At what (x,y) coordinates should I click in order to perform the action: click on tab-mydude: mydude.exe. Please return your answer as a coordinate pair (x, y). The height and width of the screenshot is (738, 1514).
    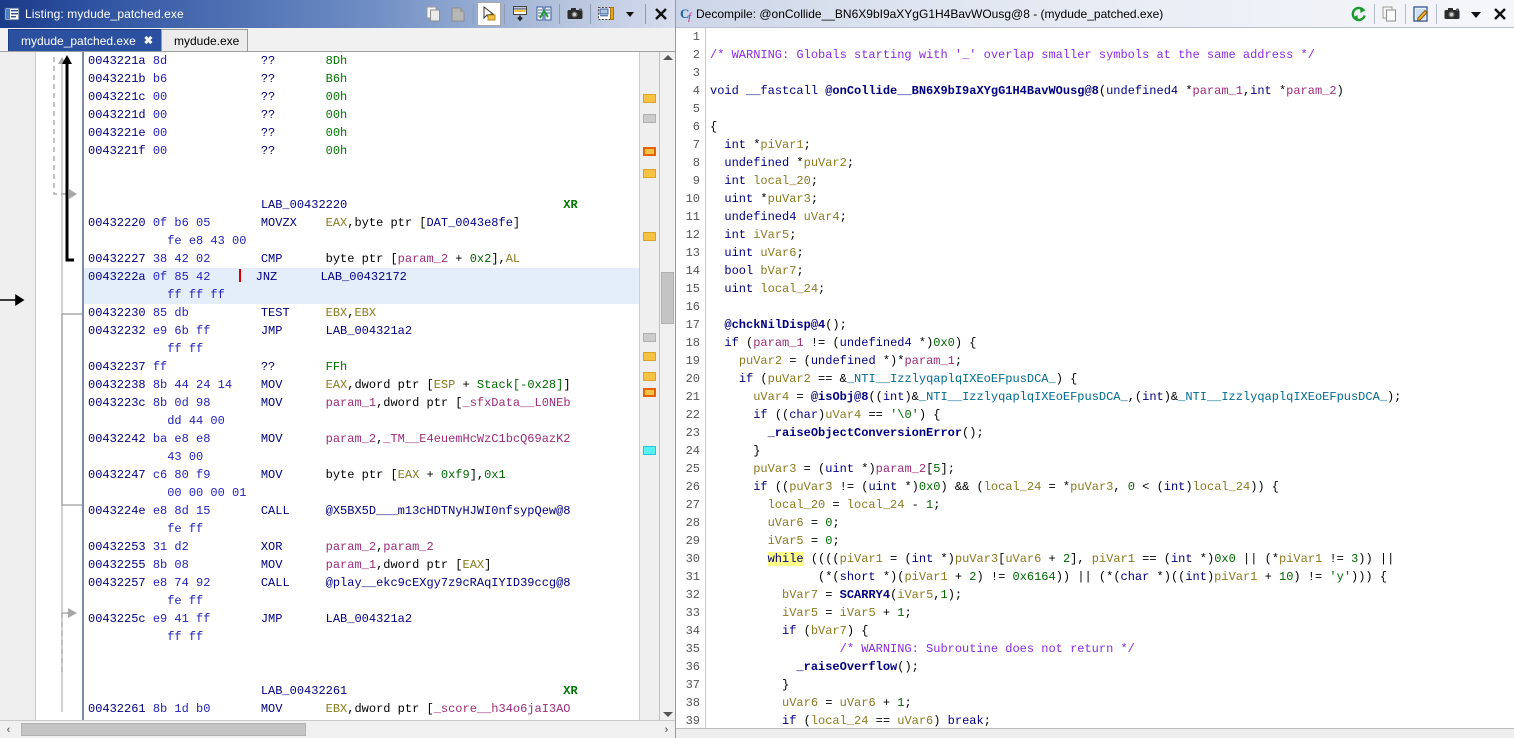
    Looking at the image, I should click on (204, 40).